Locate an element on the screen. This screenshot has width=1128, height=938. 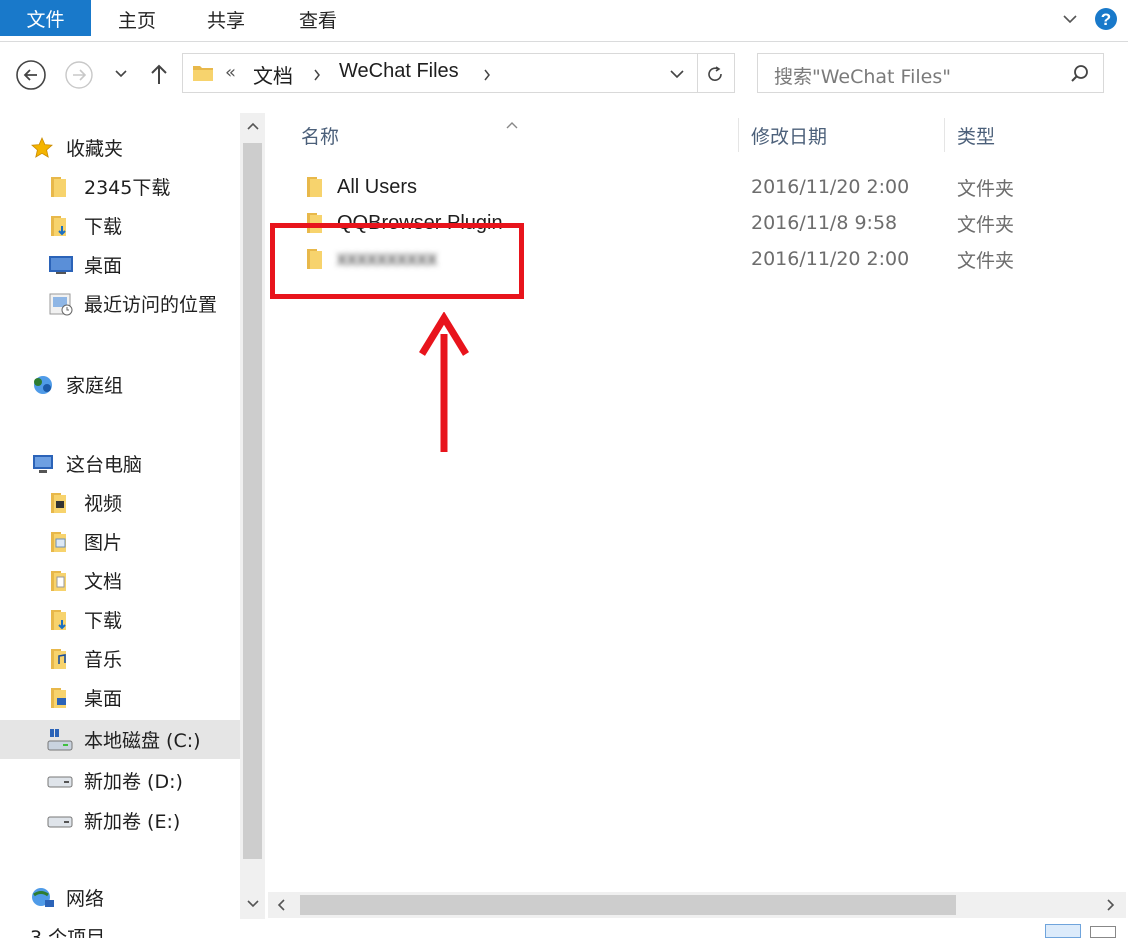
tab-view: 查看 is located at coordinates (318, 19).